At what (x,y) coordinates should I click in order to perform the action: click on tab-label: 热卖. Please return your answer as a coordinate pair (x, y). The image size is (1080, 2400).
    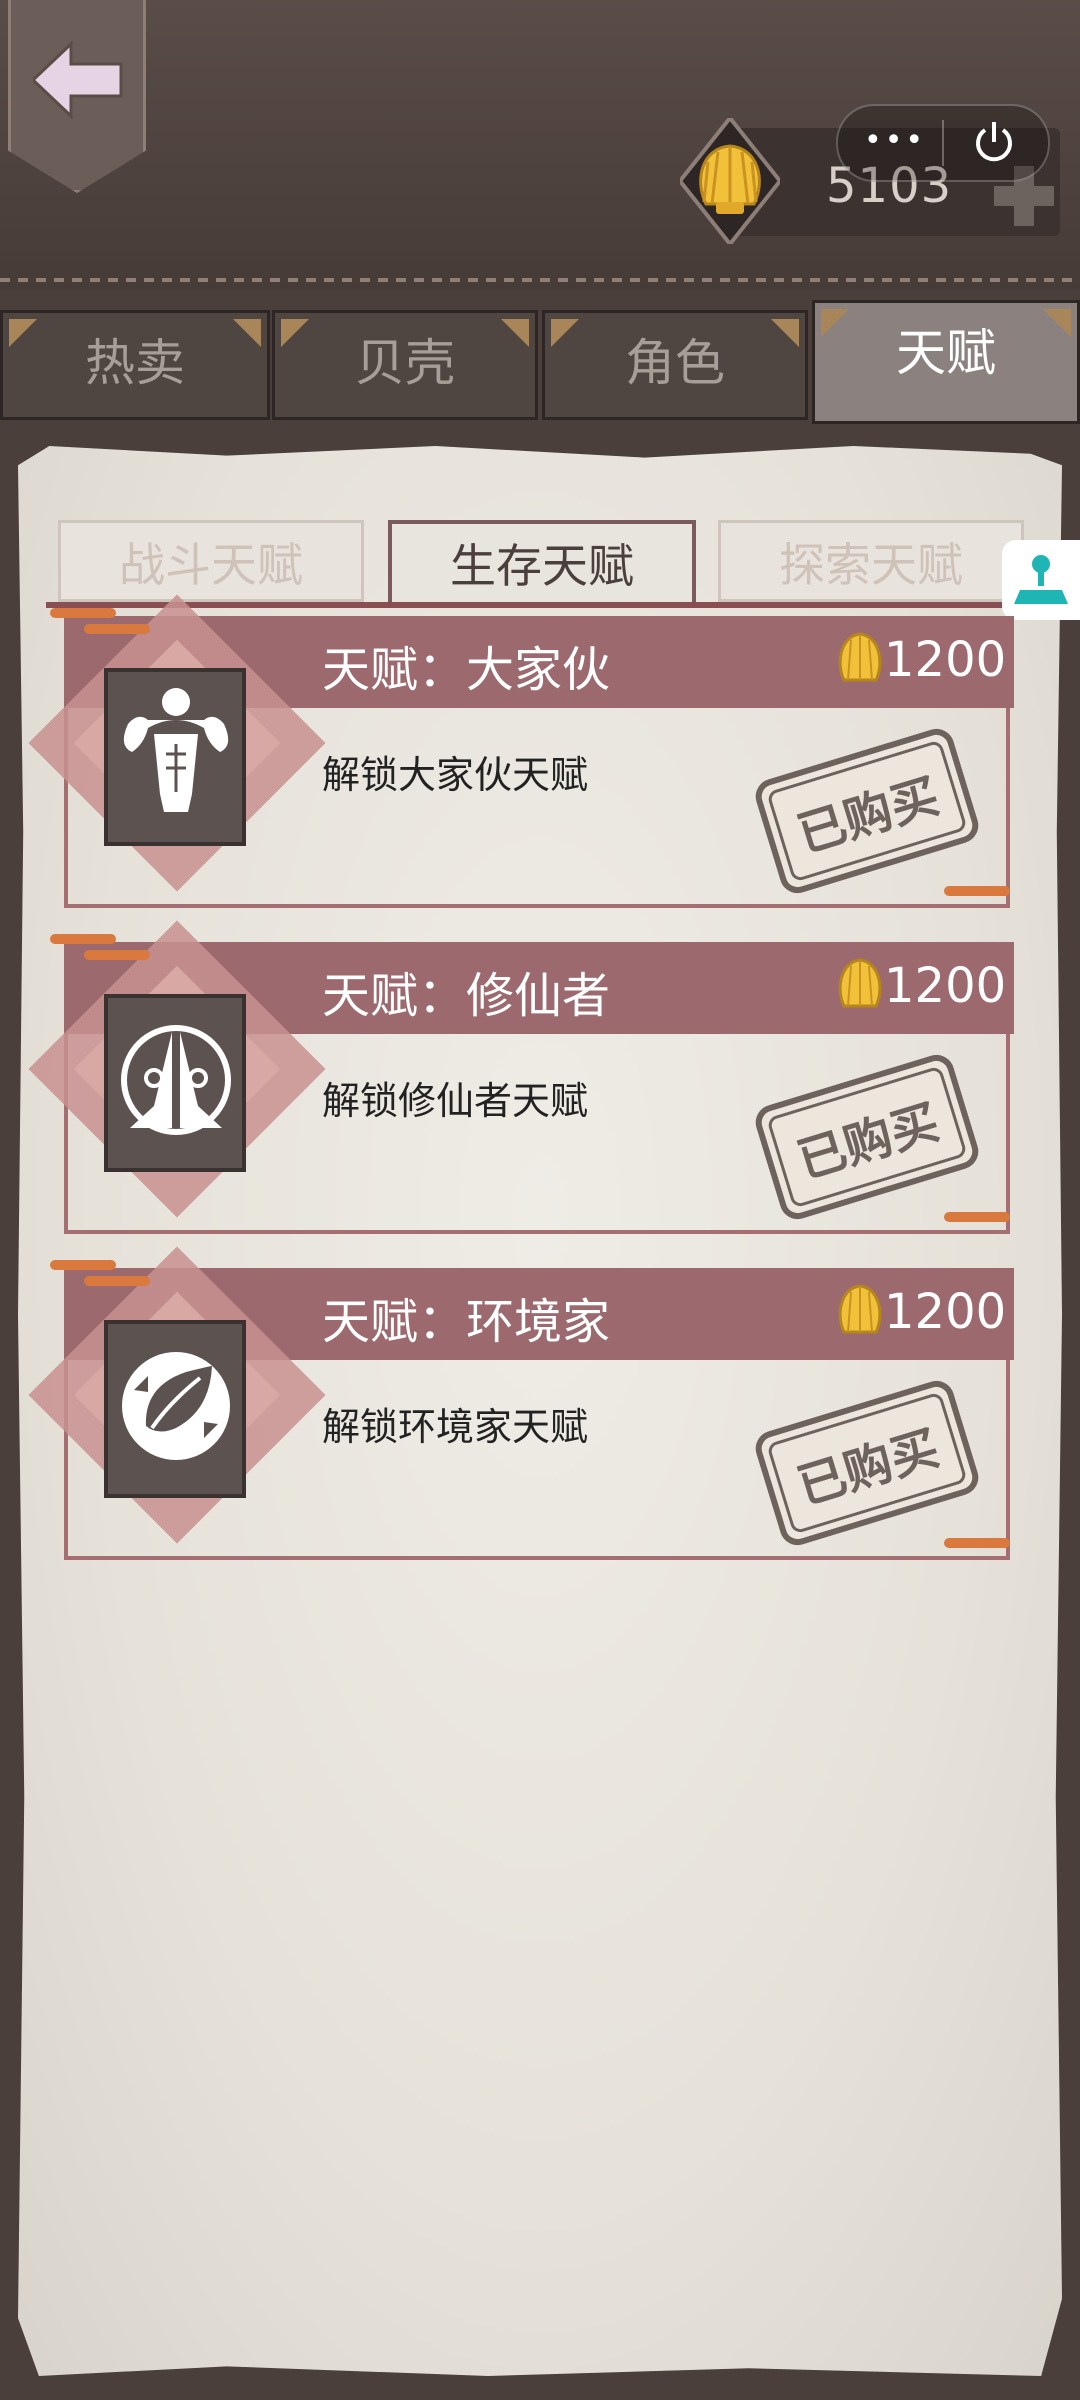
    Looking at the image, I should click on (135, 363).